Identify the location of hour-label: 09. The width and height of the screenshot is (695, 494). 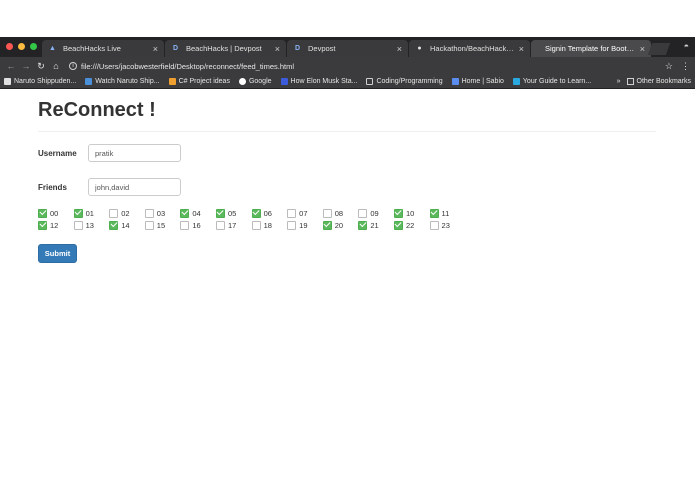
(374, 213).